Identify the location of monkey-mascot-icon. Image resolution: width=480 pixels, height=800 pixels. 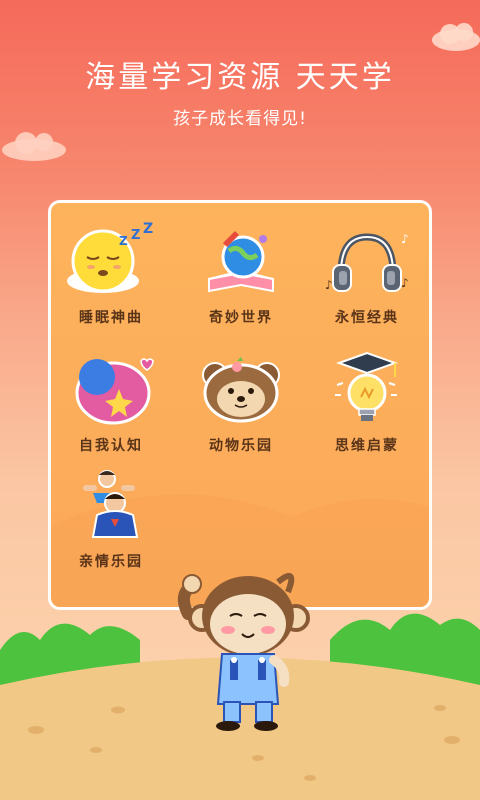
(243, 652).